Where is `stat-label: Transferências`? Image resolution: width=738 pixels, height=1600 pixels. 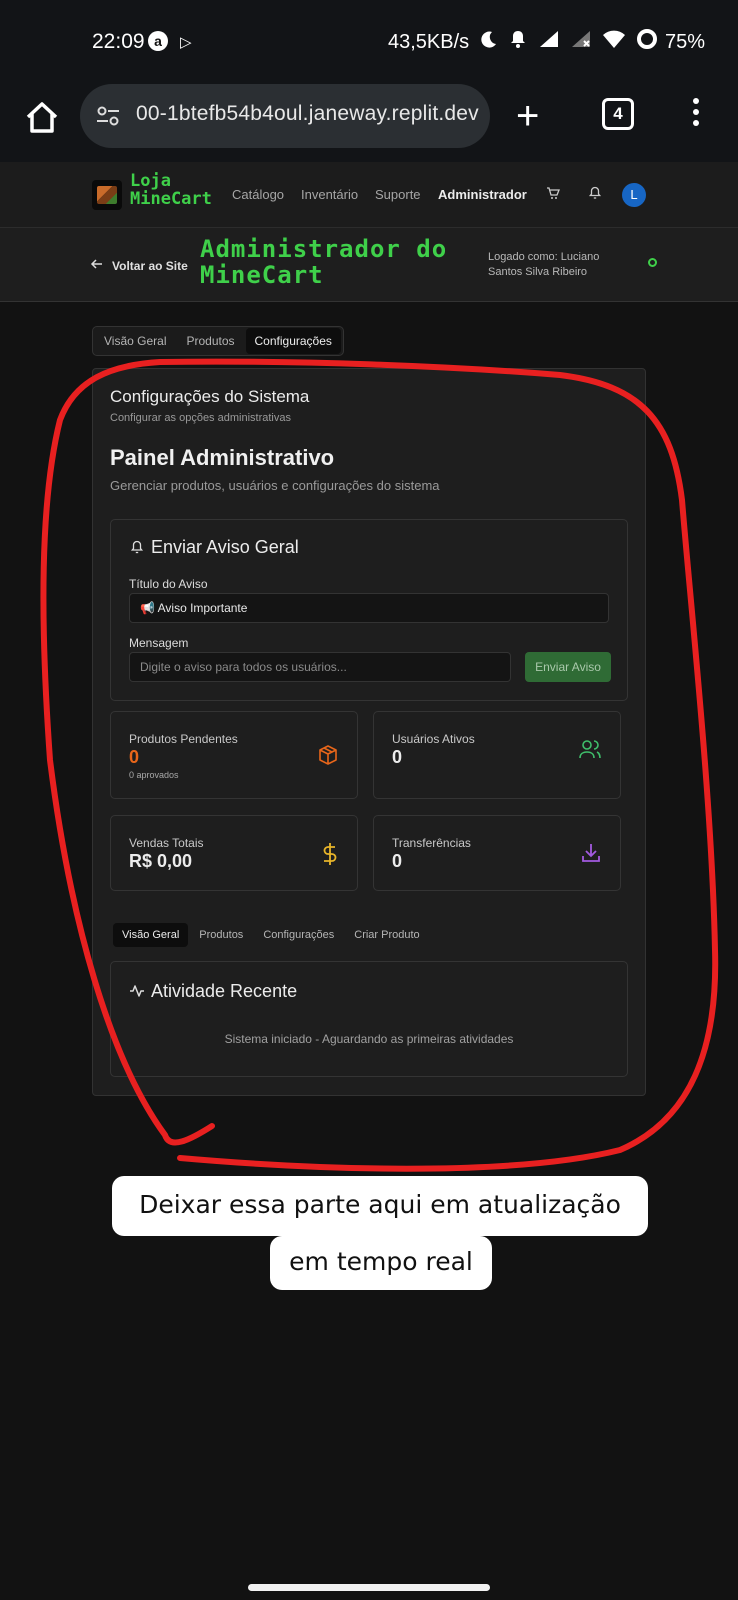
stat-label: Transferências is located at coordinates (431, 843).